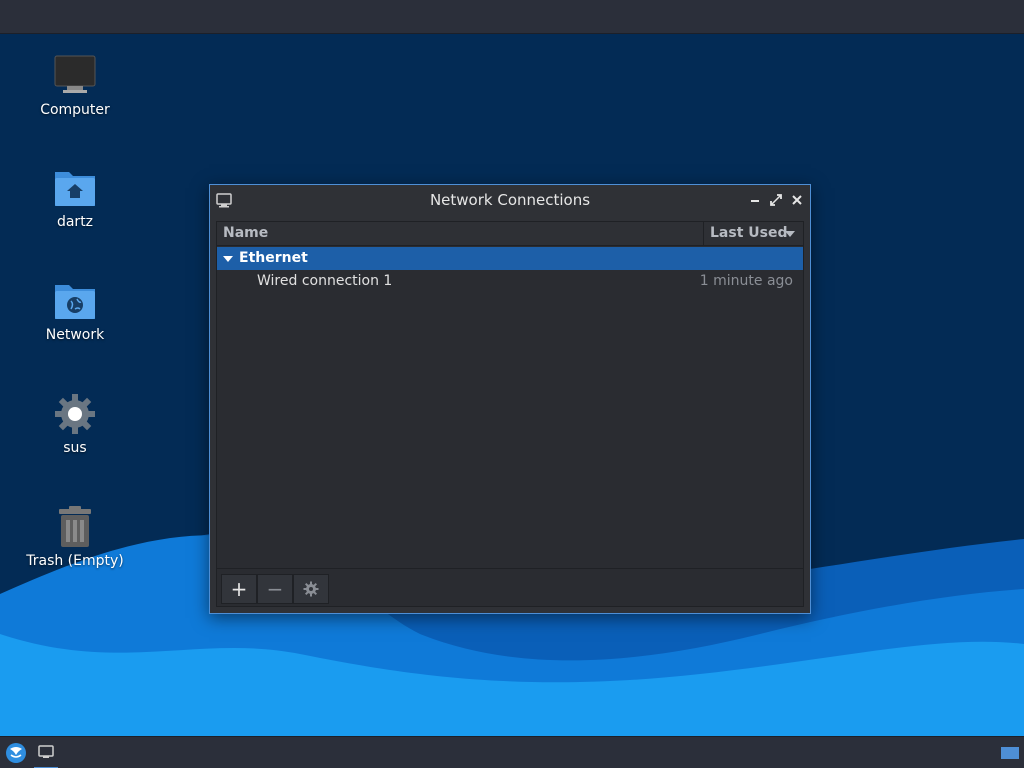  I want to click on show-desktop-icon, so click(1010, 753).